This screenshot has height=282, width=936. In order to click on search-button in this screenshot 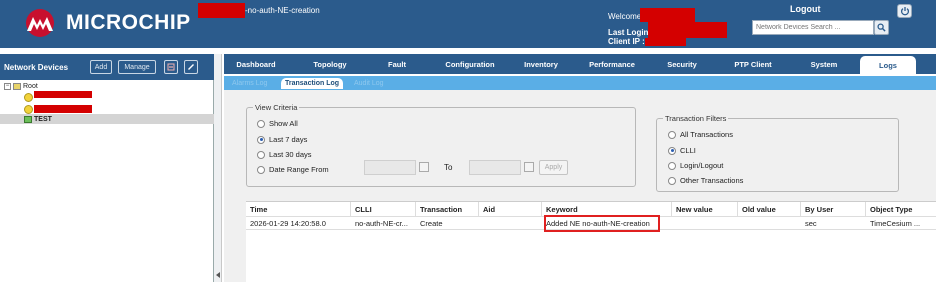, I will do `click(881, 27)`.